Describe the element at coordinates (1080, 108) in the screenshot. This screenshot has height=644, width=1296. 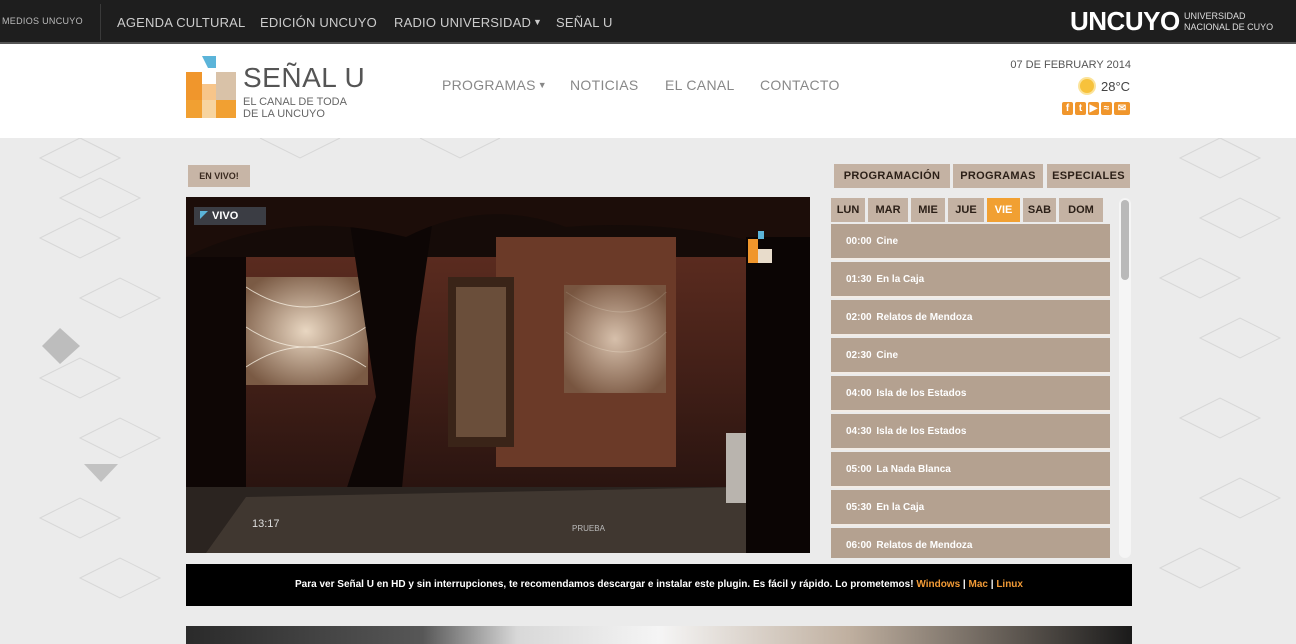
I see `twitter-icon: t` at that location.